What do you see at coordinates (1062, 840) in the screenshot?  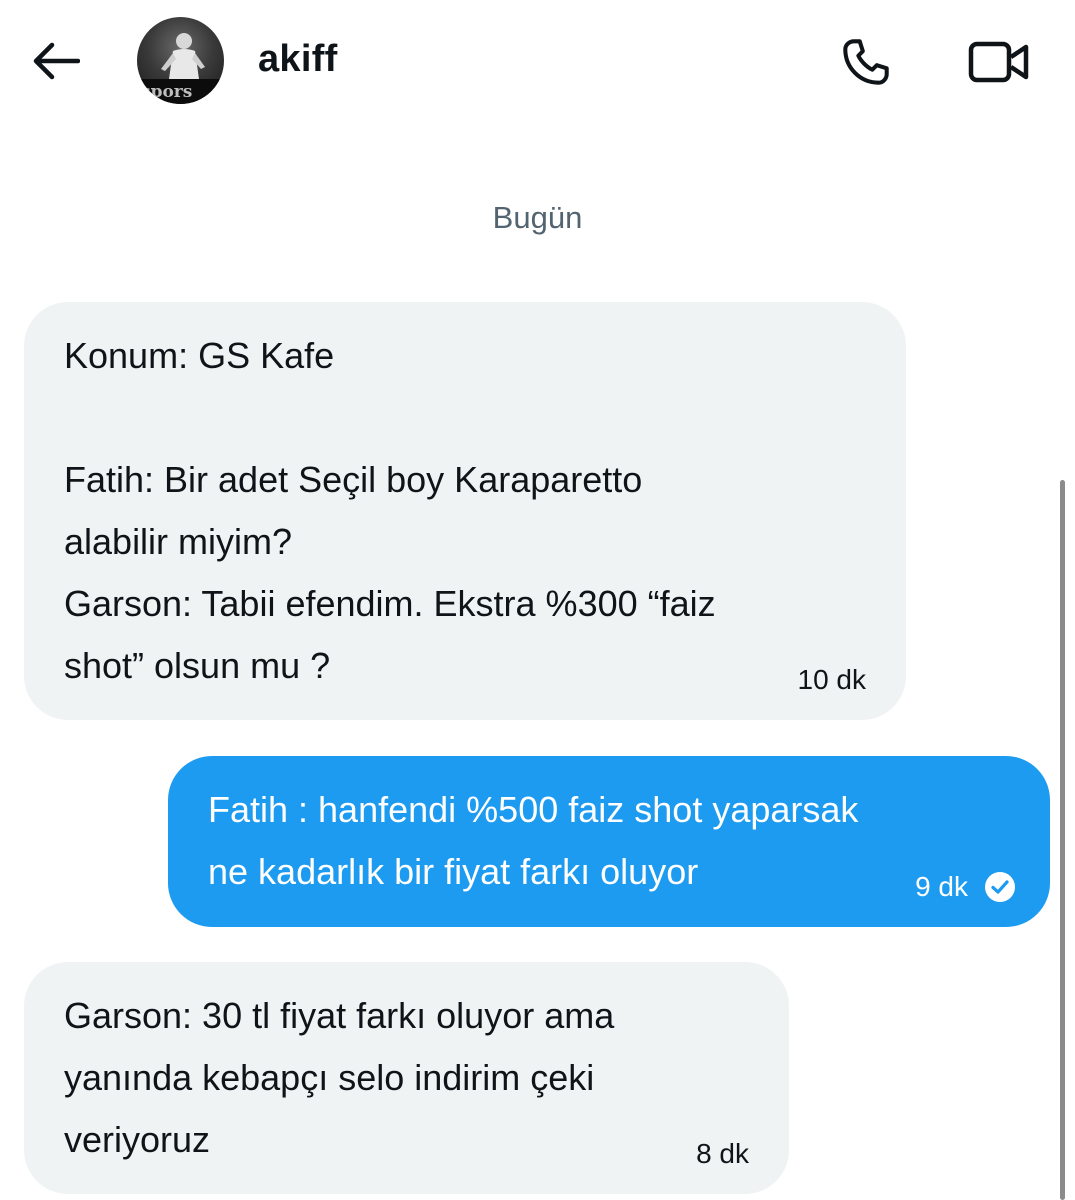 I see `scrollbar` at bounding box center [1062, 840].